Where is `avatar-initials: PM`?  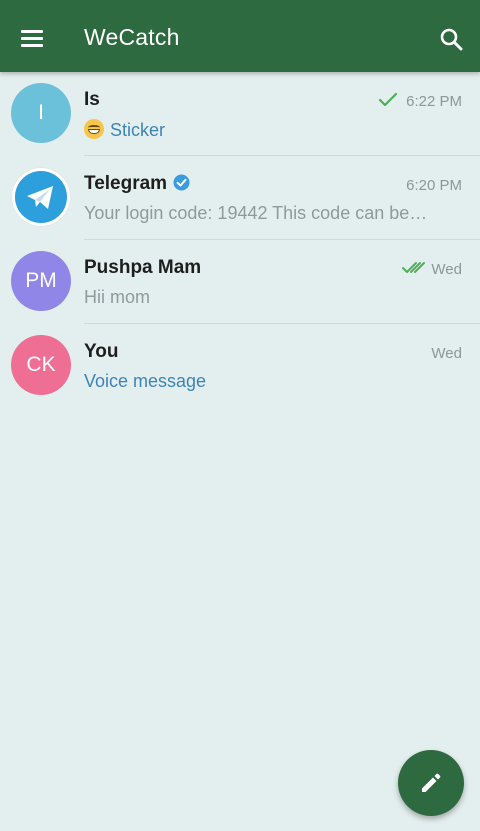
avatar-initials: PM is located at coordinates (41, 280).